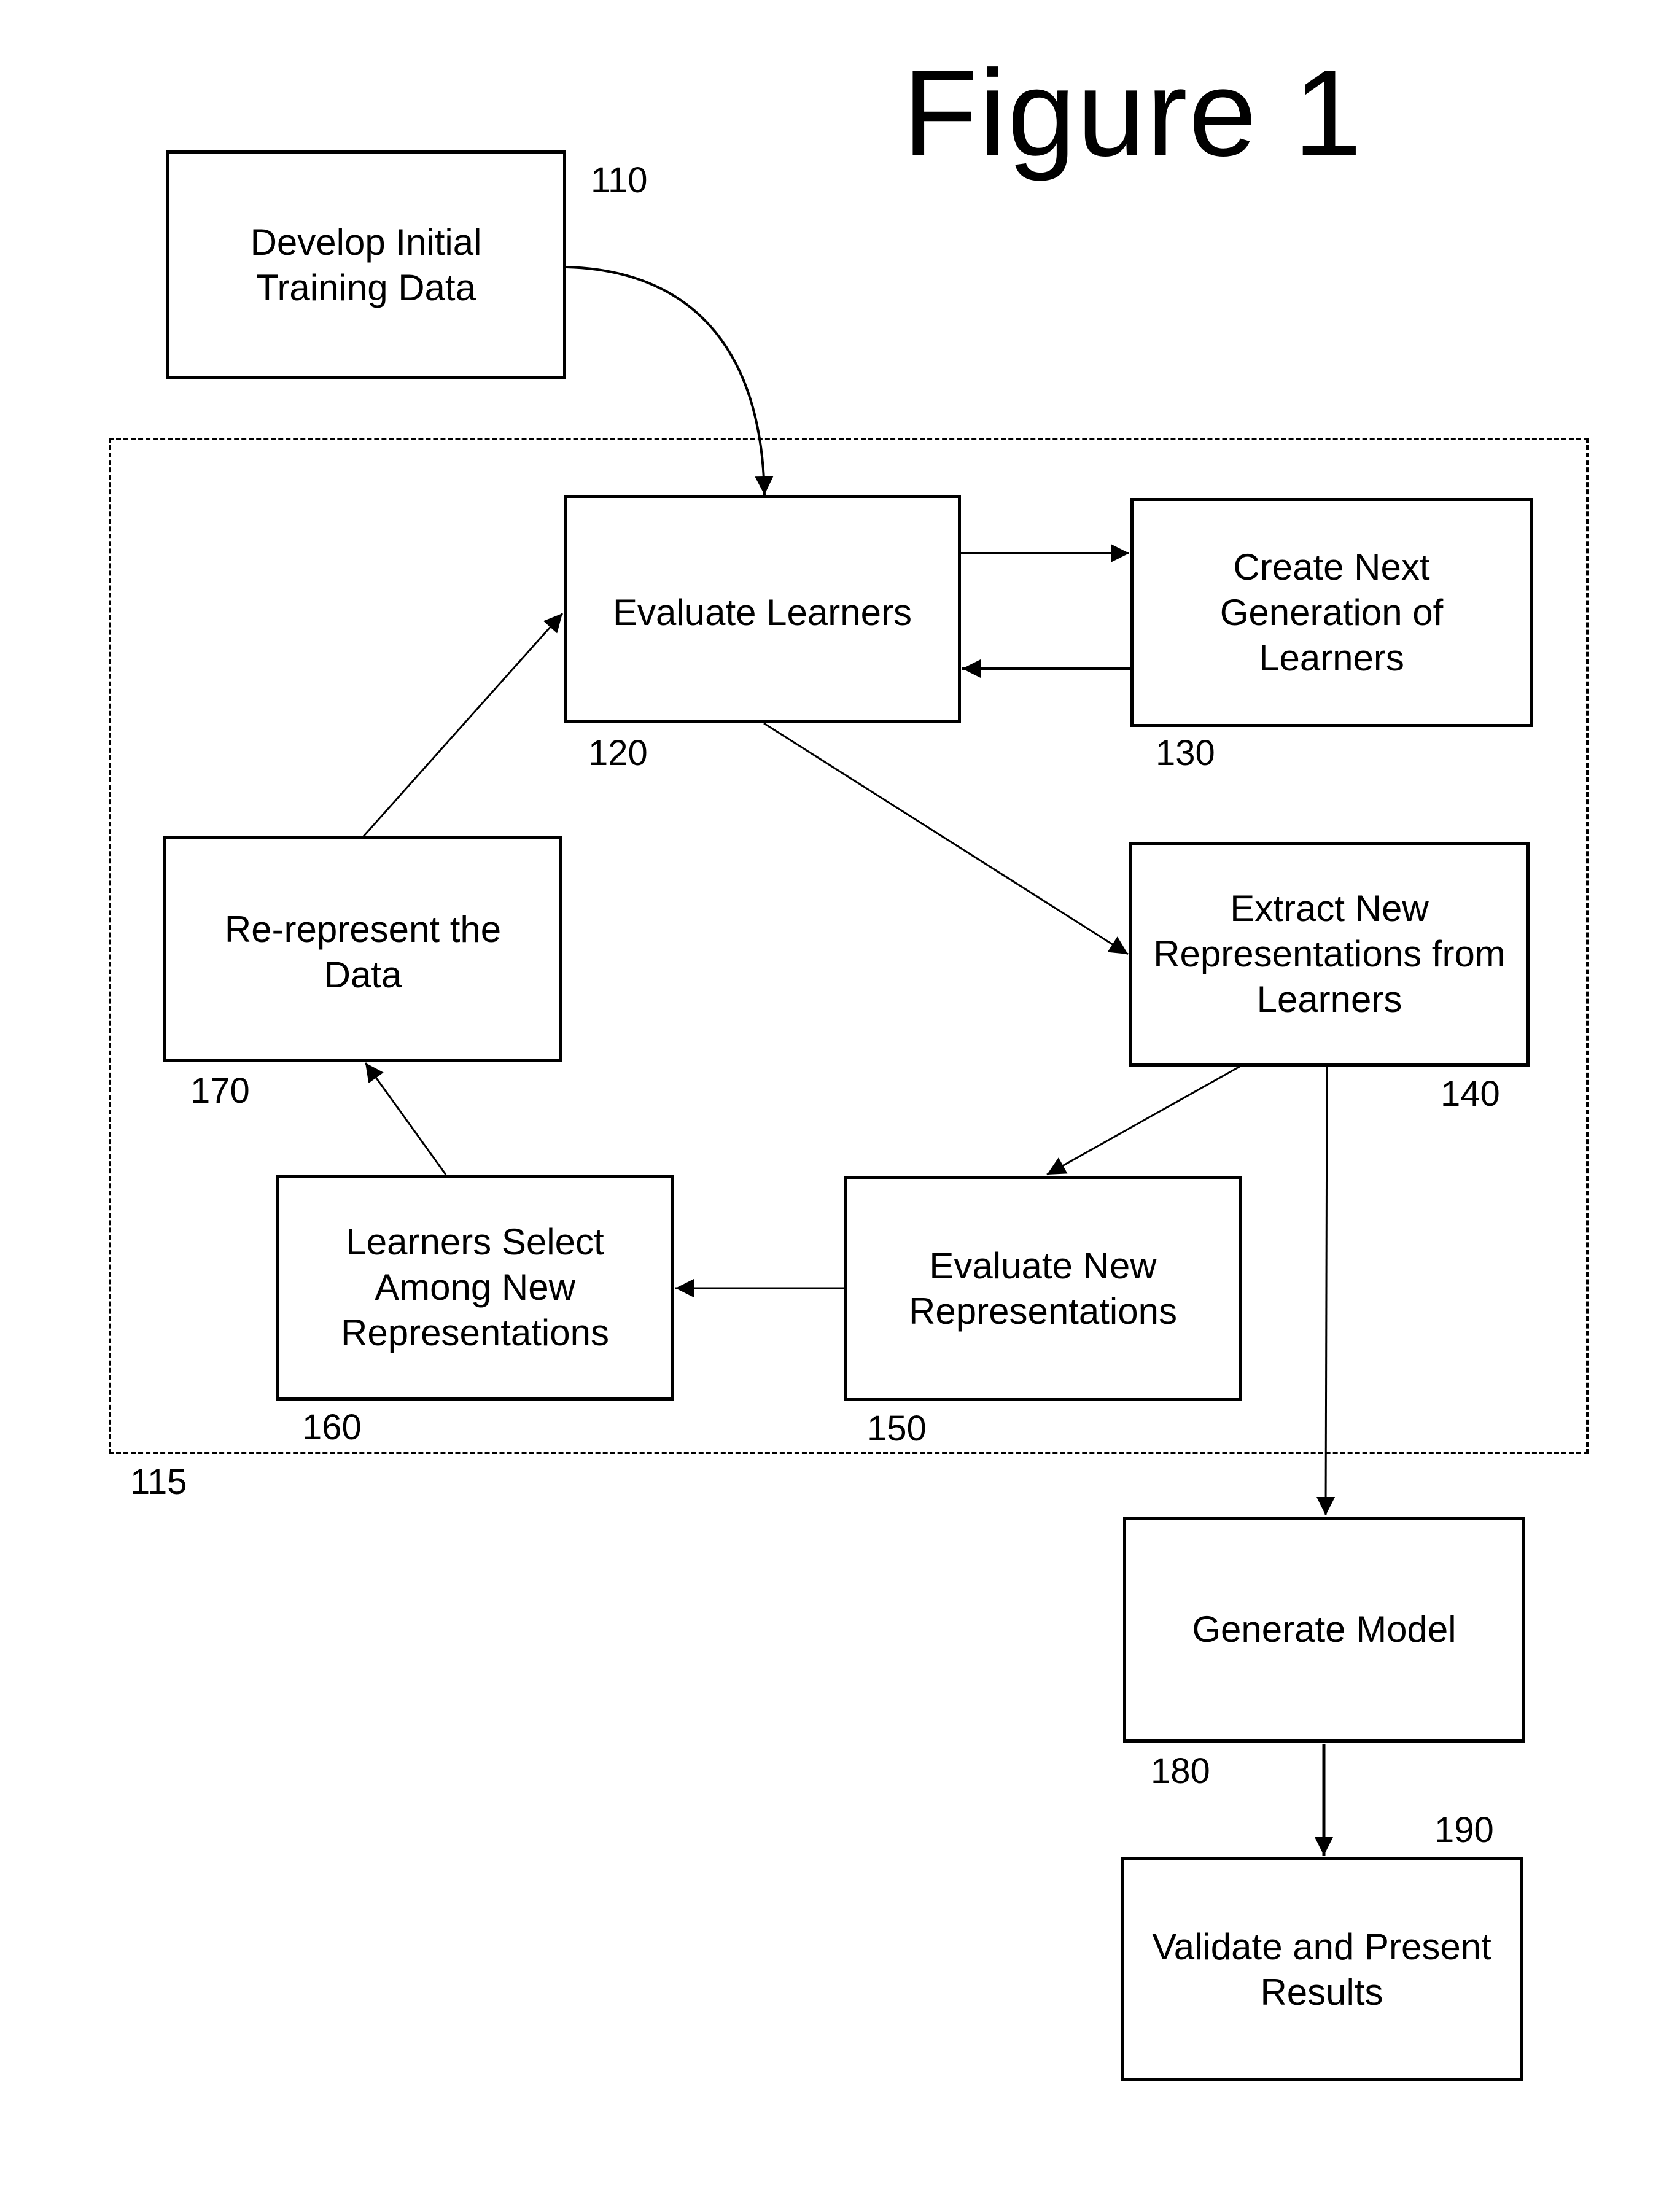 This screenshot has width=1680, height=2200. Describe the element at coordinates (1180, 1771) in the screenshot. I see `ref-label-180: 180` at that location.